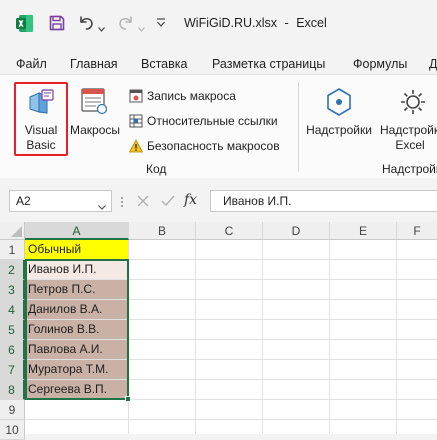 The width and height of the screenshot is (437, 440). What do you see at coordinates (77, 310) in the screenshot?
I see `cell-a4: Данилов В.А.` at bounding box center [77, 310].